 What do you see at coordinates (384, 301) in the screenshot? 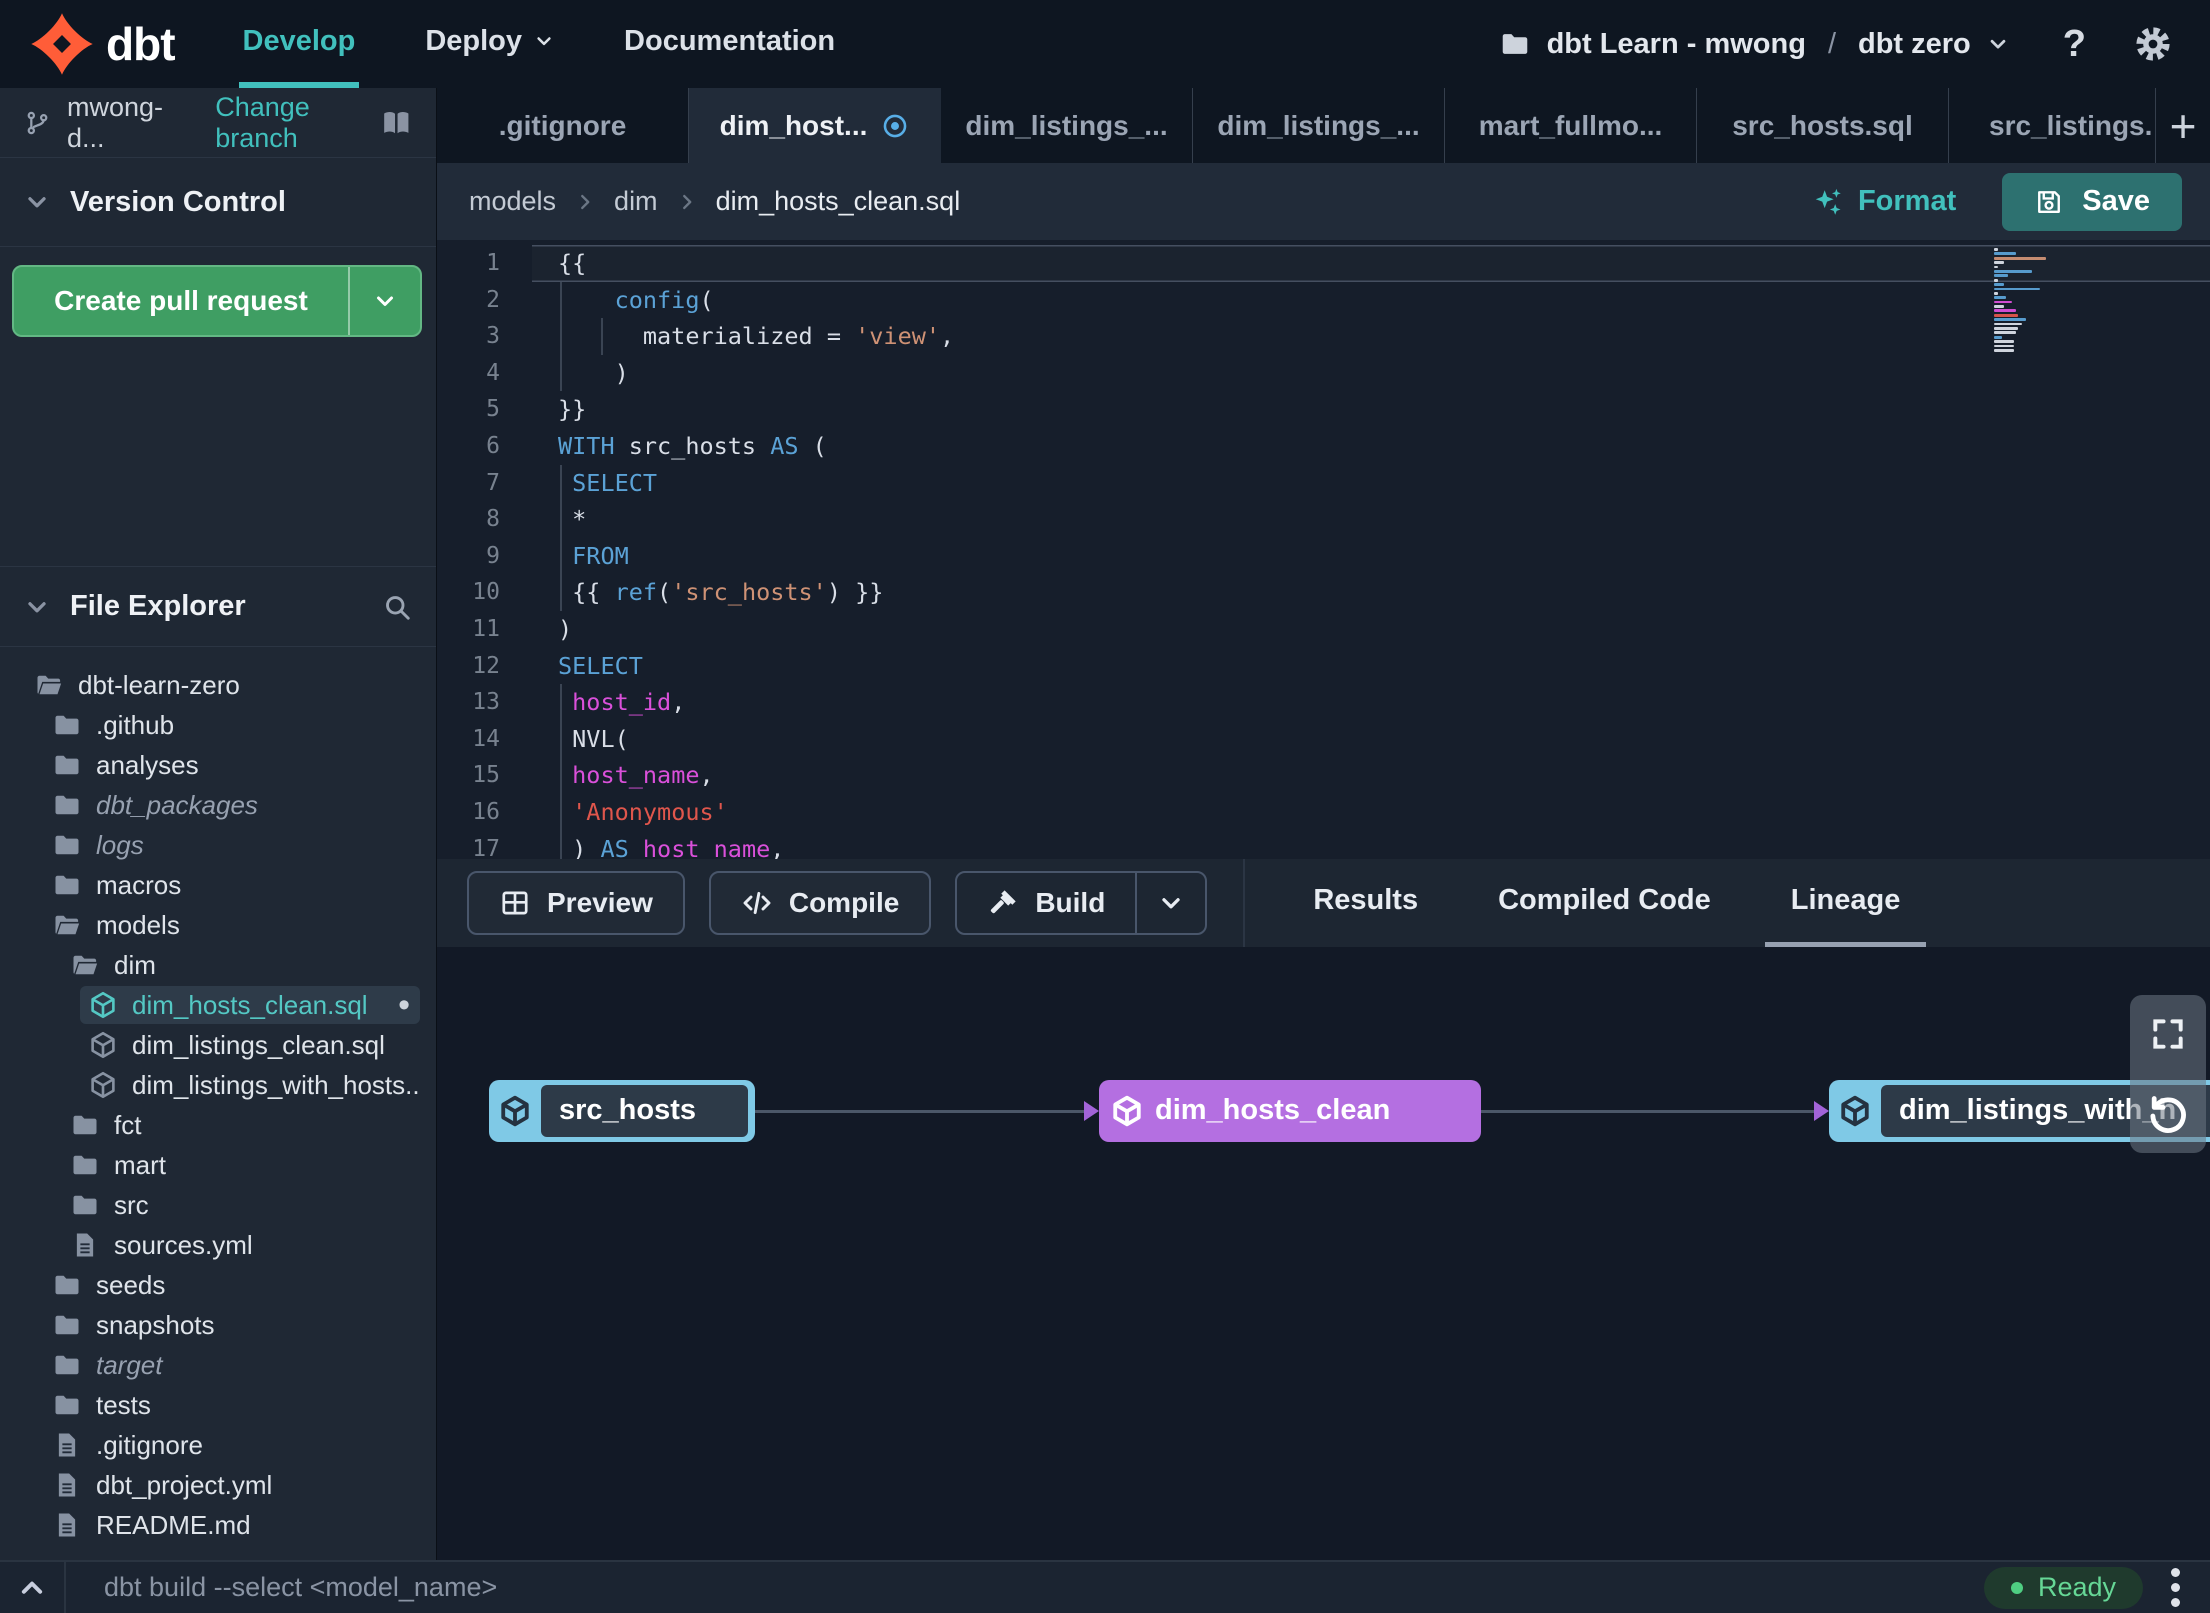
I see `pull-request-dropdown-button` at bounding box center [384, 301].